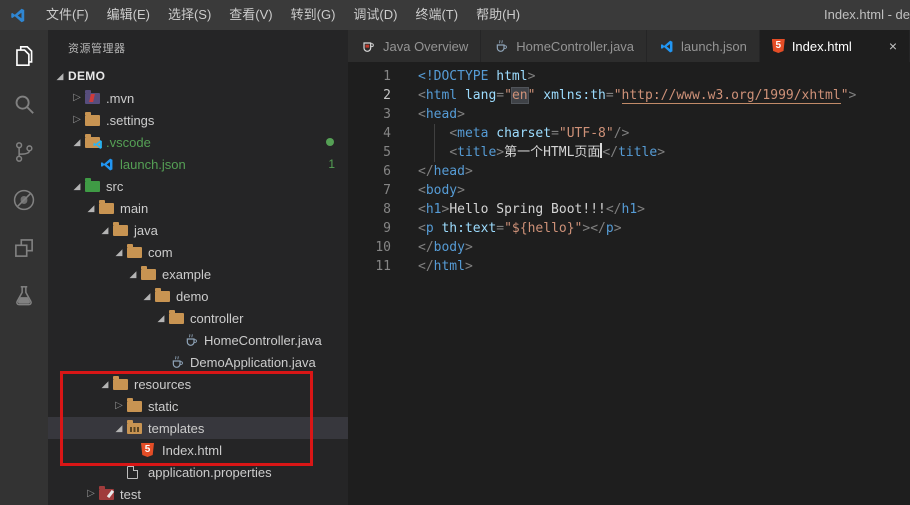 Image resolution: width=910 pixels, height=505 pixels. I want to click on tree-item-label: static, so click(163, 406).